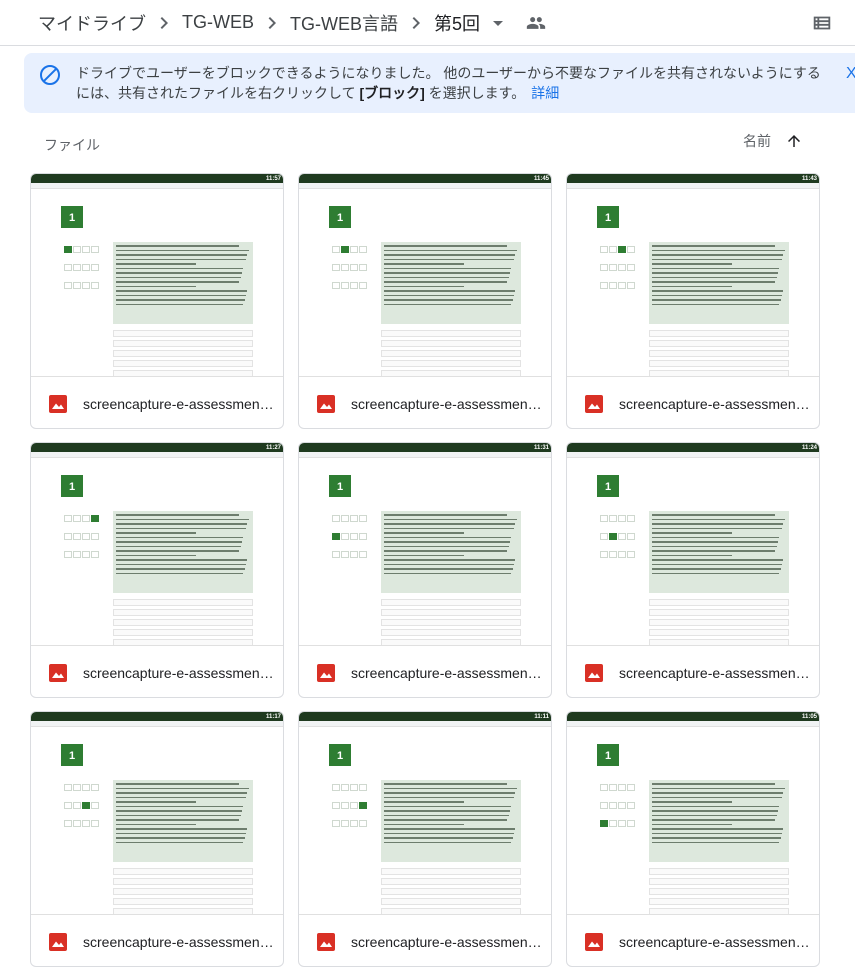  I want to click on file-thumbnail: 11:43 1, so click(693, 275).